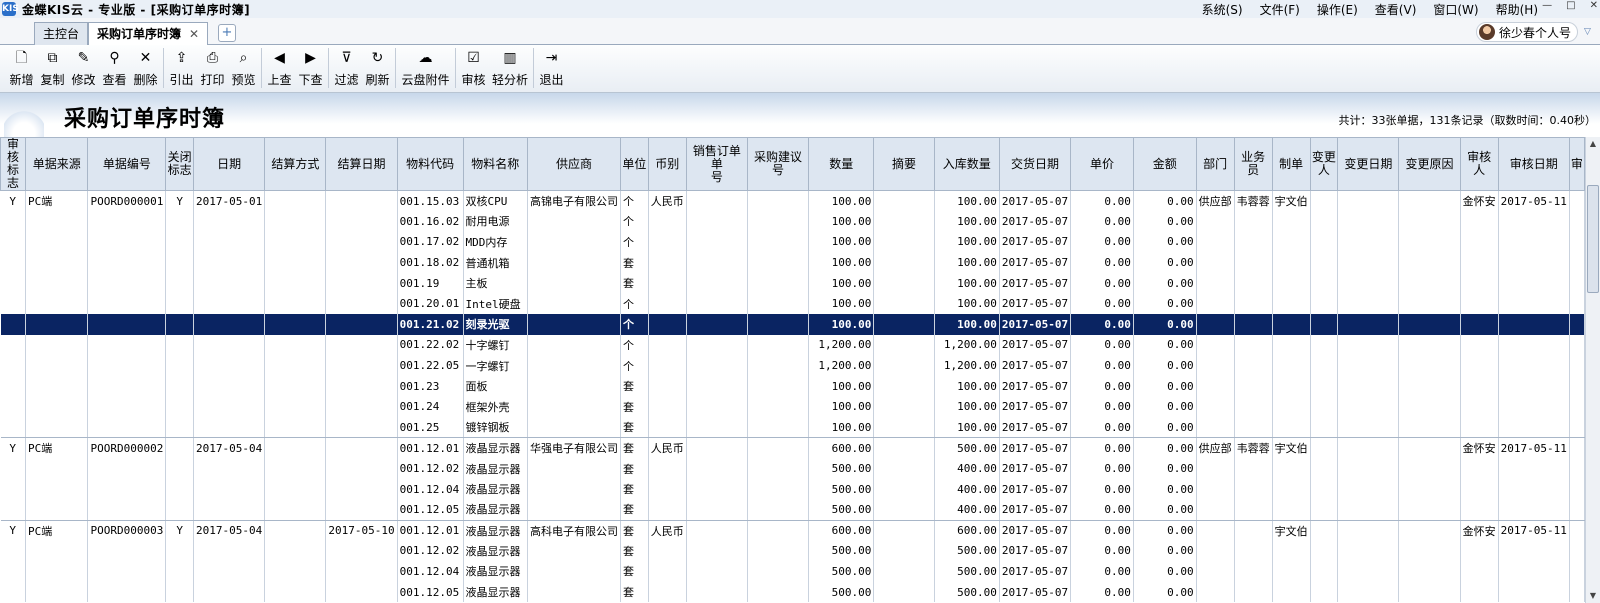 This screenshot has width=1600, height=603. Describe the element at coordinates (61, 33) in the screenshot. I see `tab-main-console: 主控台` at that location.